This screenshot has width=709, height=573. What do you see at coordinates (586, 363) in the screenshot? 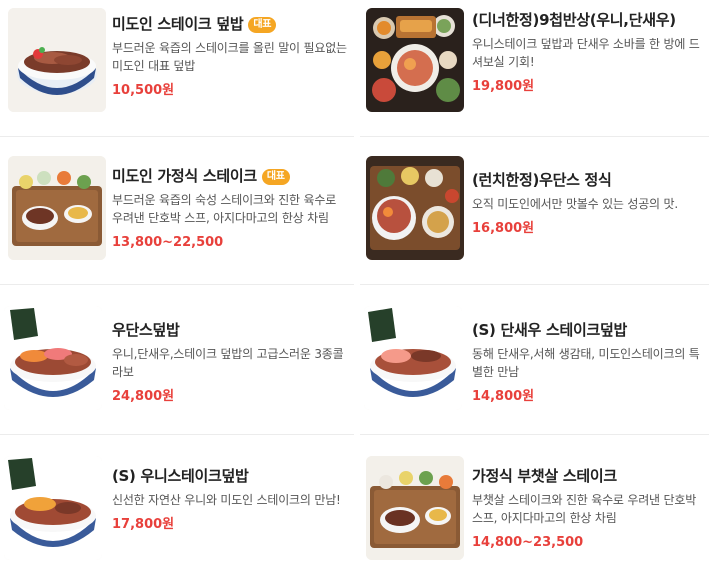
I see `menu-item-description: 동해 단새우,서해 생감태, 미도인스테이크의 특별한 만남` at bounding box center [586, 363].